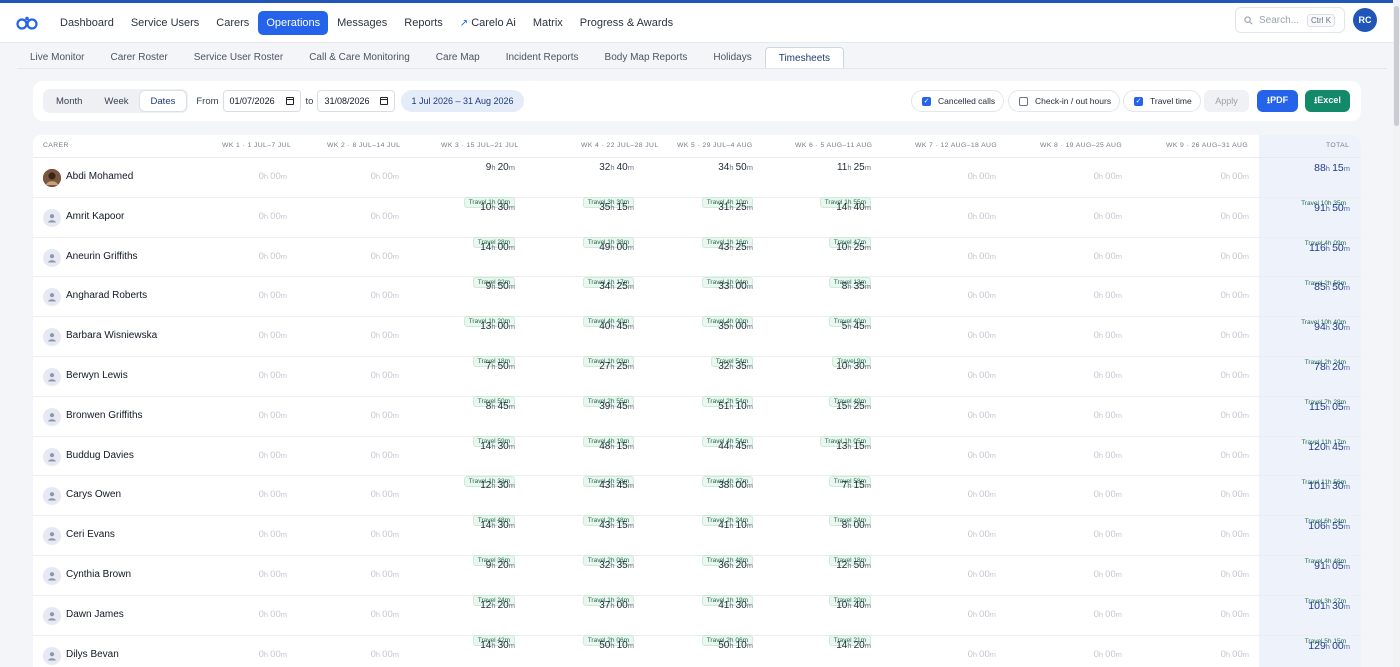 The height and width of the screenshot is (667, 1400). I want to click on column-header-week-9: WK 9 · 26 AUG–31 AUG, so click(1207, 145).